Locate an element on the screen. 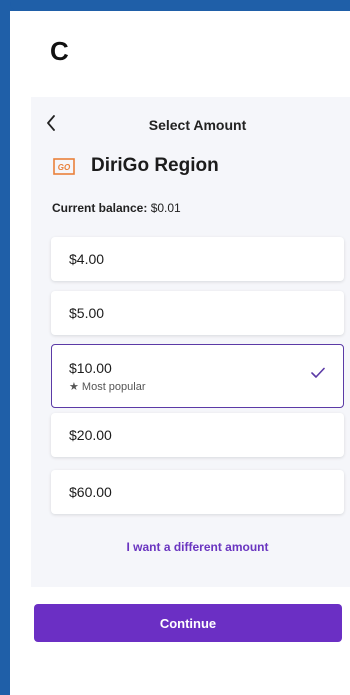 This screenshot has height=695, width=350. agency-name: DiriGo Region is located at coordinates (155, 165).